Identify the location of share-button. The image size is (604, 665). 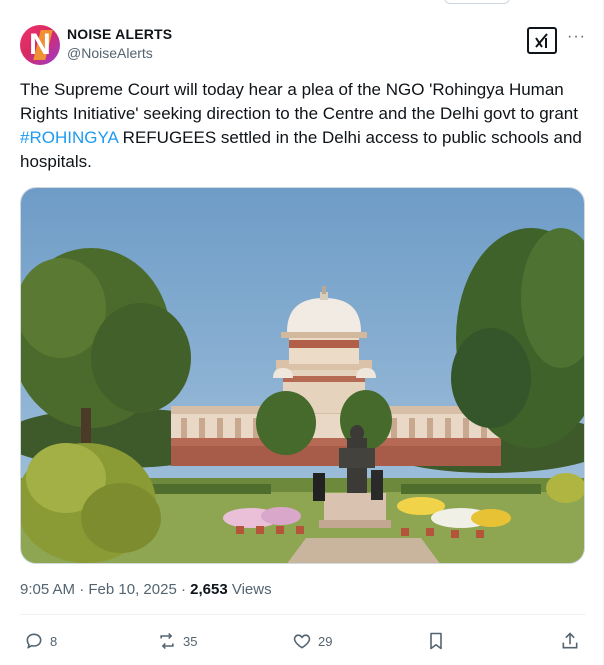
(570, 641).